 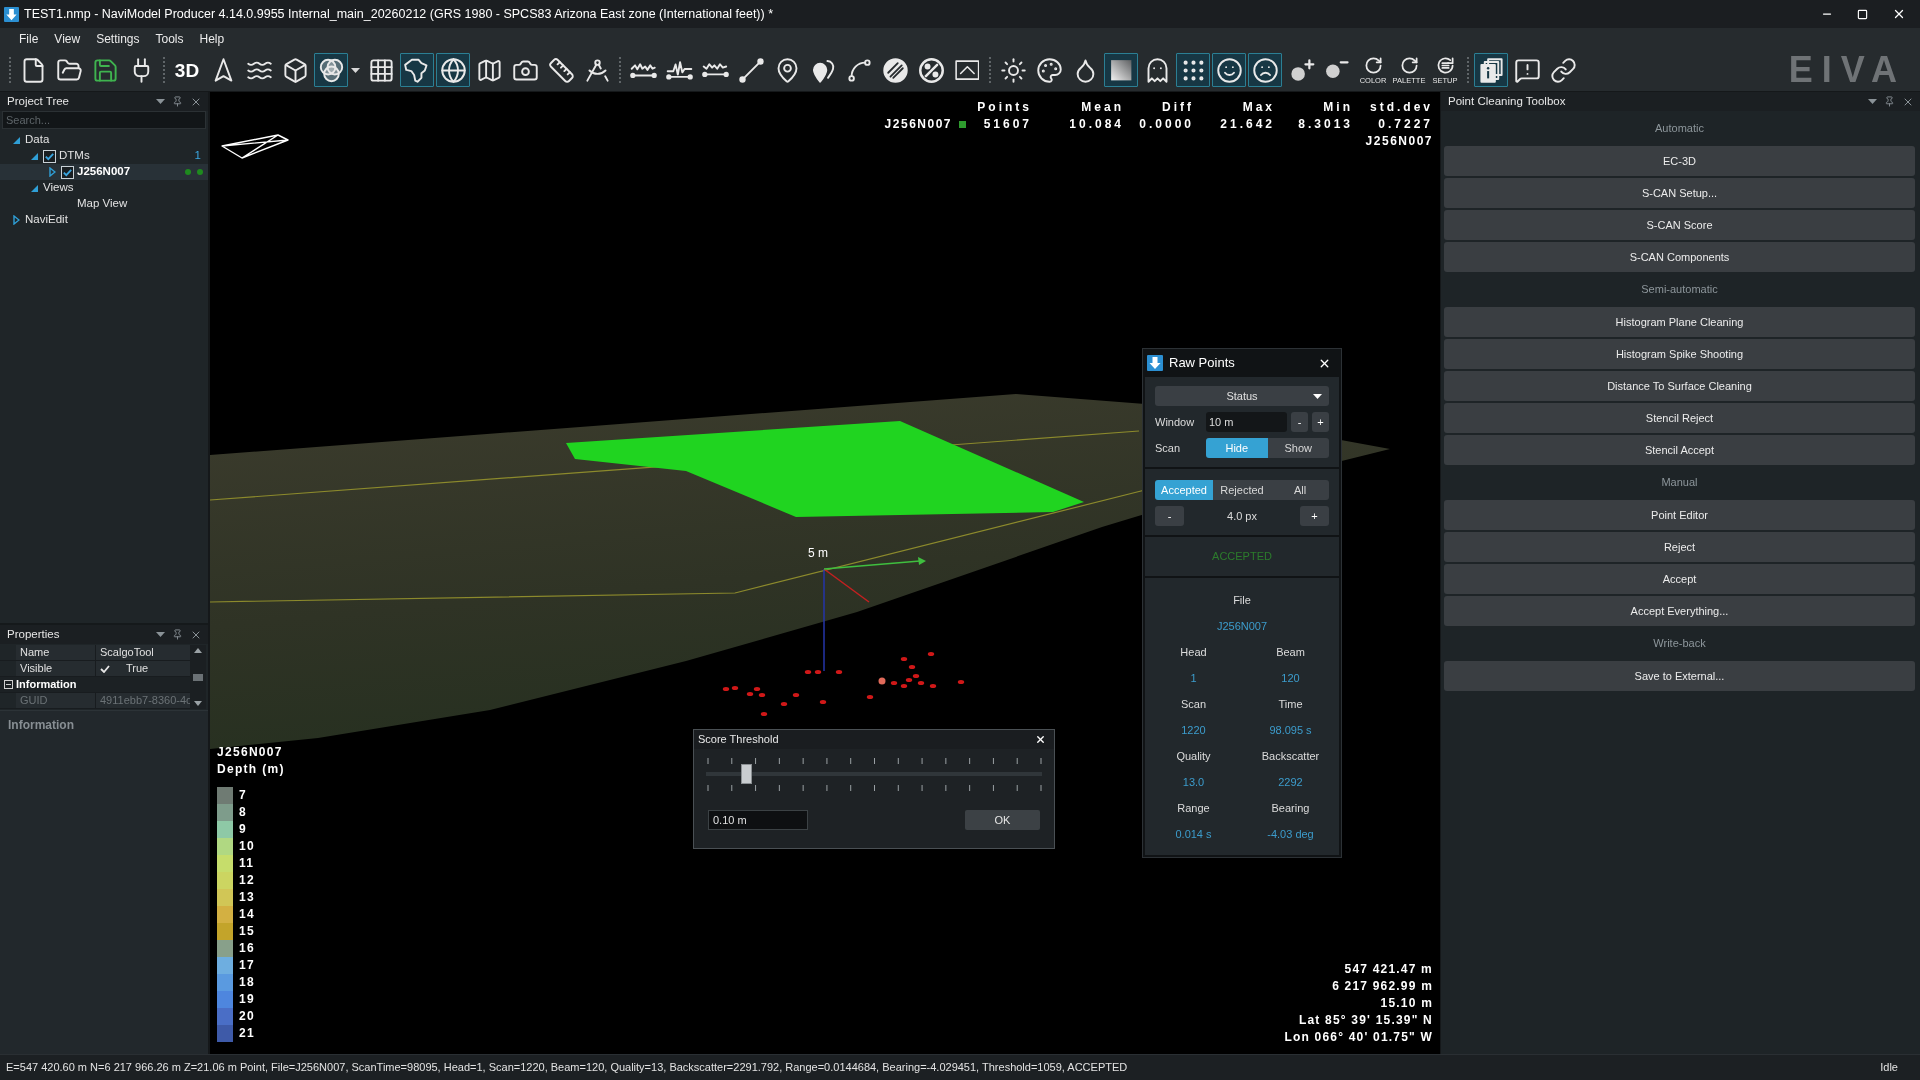 What do you see at coordinates (597, 70) in the screenshot?
I see `drafting-compass-icon` at bounding box center [597, 70].